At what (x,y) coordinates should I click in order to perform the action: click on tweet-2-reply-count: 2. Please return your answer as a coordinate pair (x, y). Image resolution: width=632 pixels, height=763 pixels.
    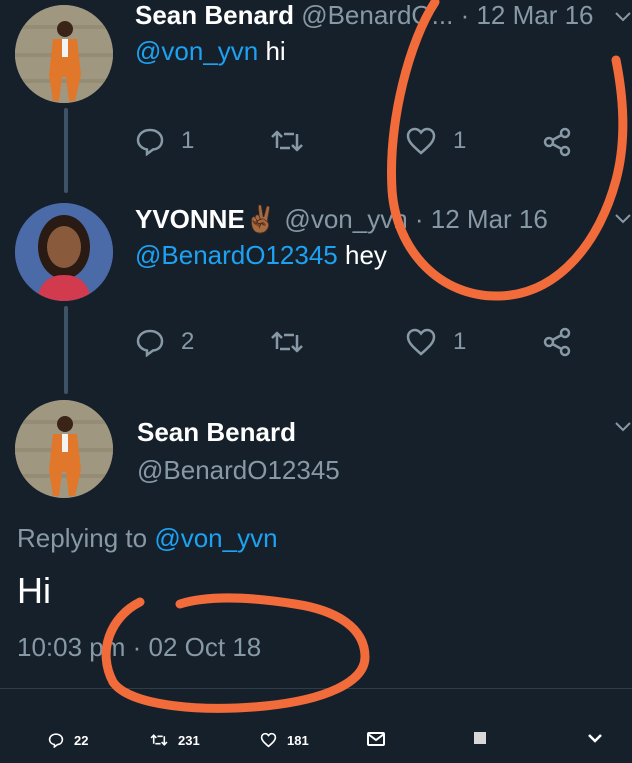
    Looking at the image, I should click on (188, 341).